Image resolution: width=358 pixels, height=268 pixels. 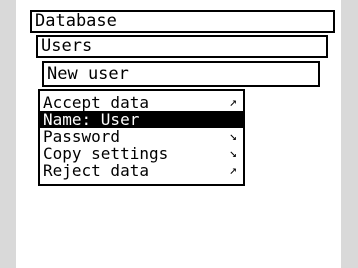 I want to click on menu-item-label: Reject data, so click(x=96, y=170).